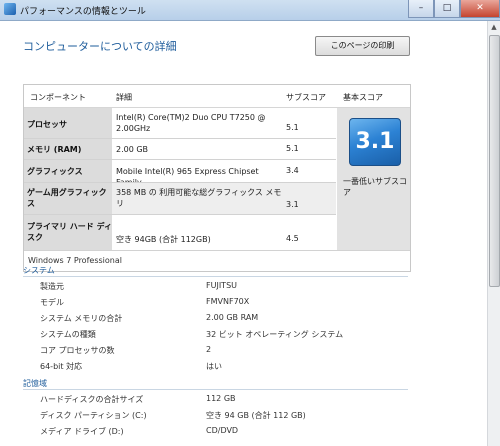 The height and width of the screenshot is (446, 500). I want to click on performance-app-icon, so click(10, 9).